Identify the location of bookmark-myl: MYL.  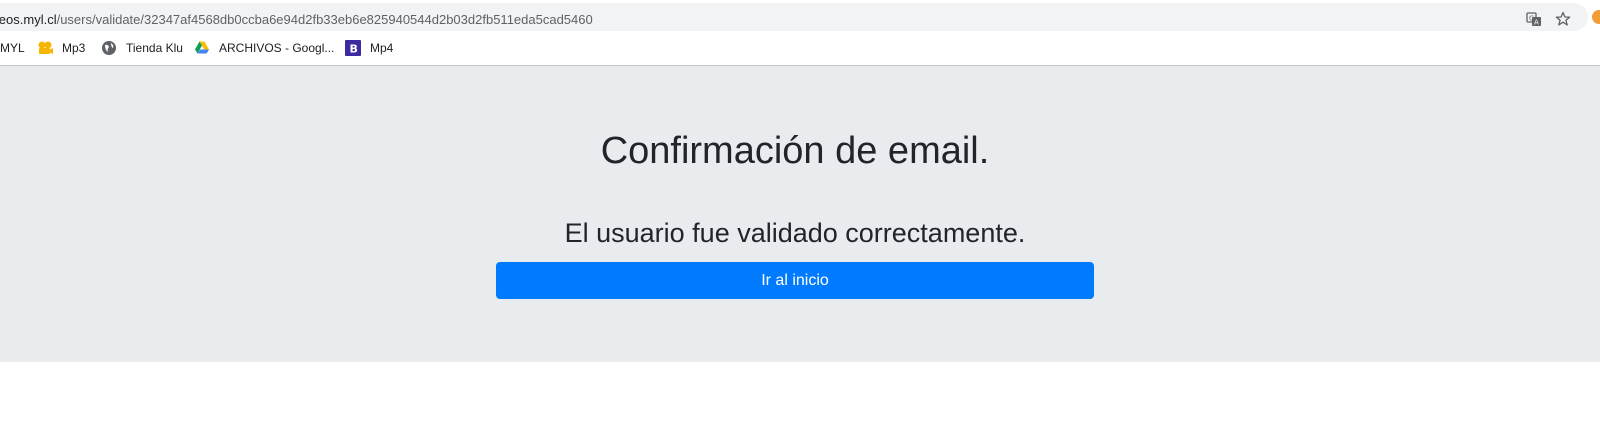
(12, 48).